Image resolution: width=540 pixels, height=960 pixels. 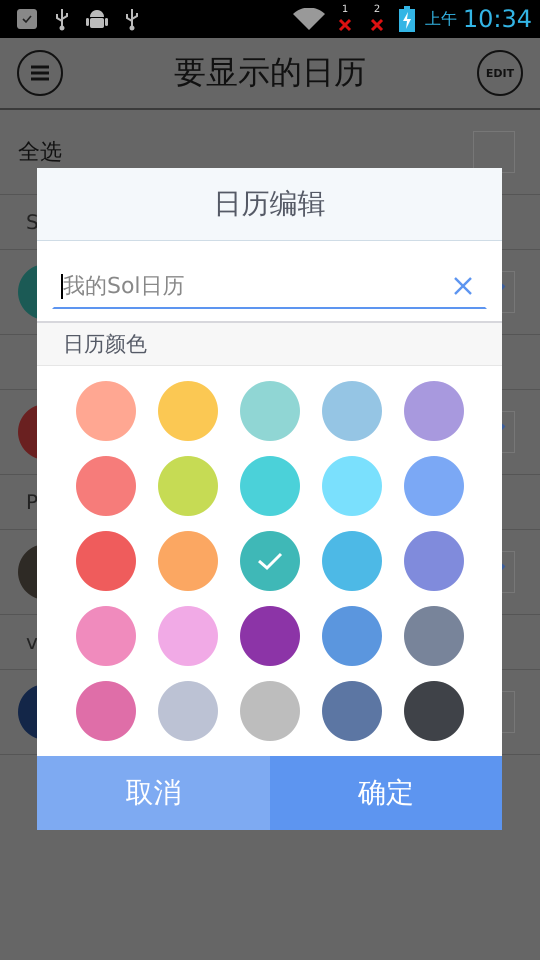 I want to click on edit-button: EDIT, so click(x=500, y=73).